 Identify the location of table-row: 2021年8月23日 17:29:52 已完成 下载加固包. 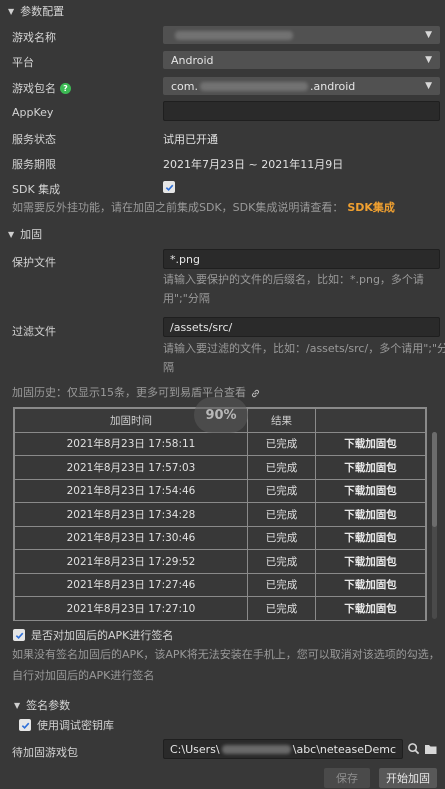
(220, 561).